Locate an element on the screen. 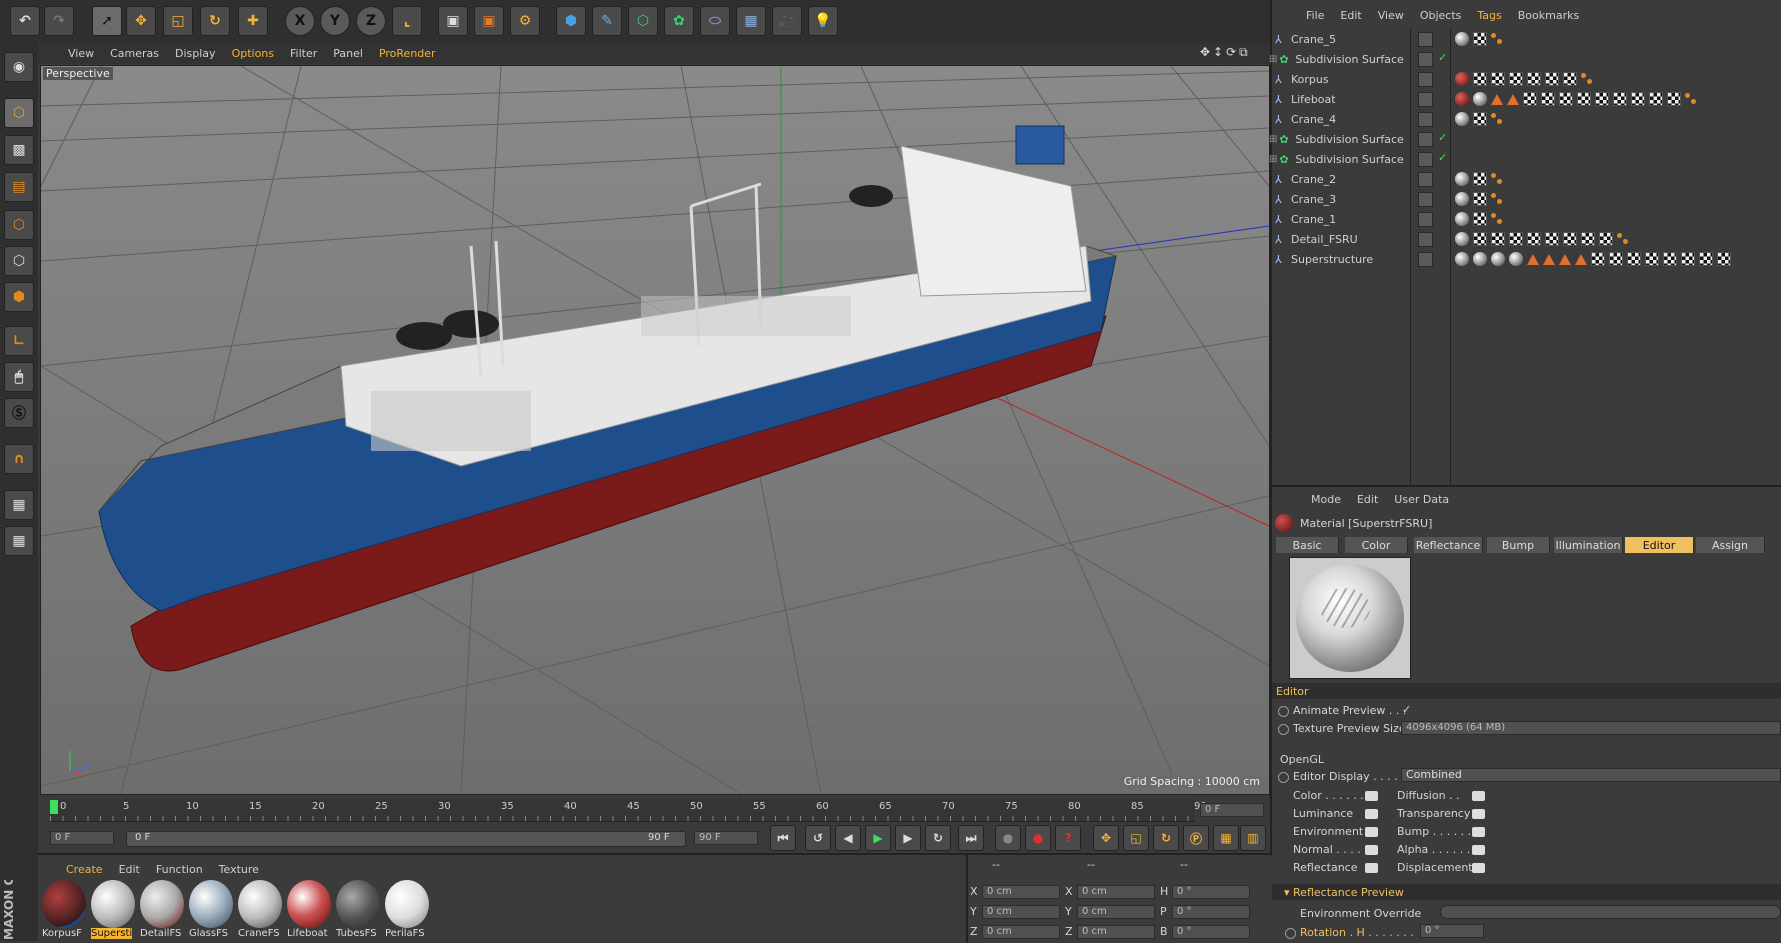 The width and height of the screenshot is (1781, 943). record-off-icon: ● is located at coordinates (1008, 838).